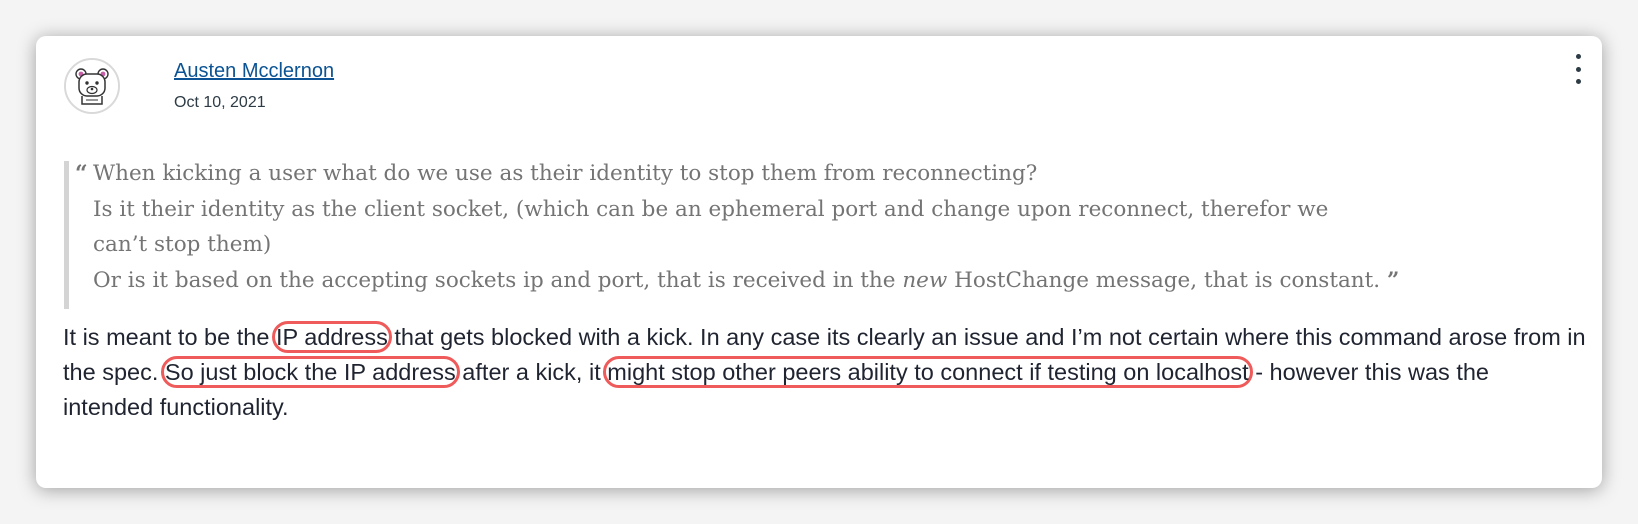 The height and width of the screenshot is (524, 1638). I want to click on reply-text: It is meant to be the, so click(169, 337).